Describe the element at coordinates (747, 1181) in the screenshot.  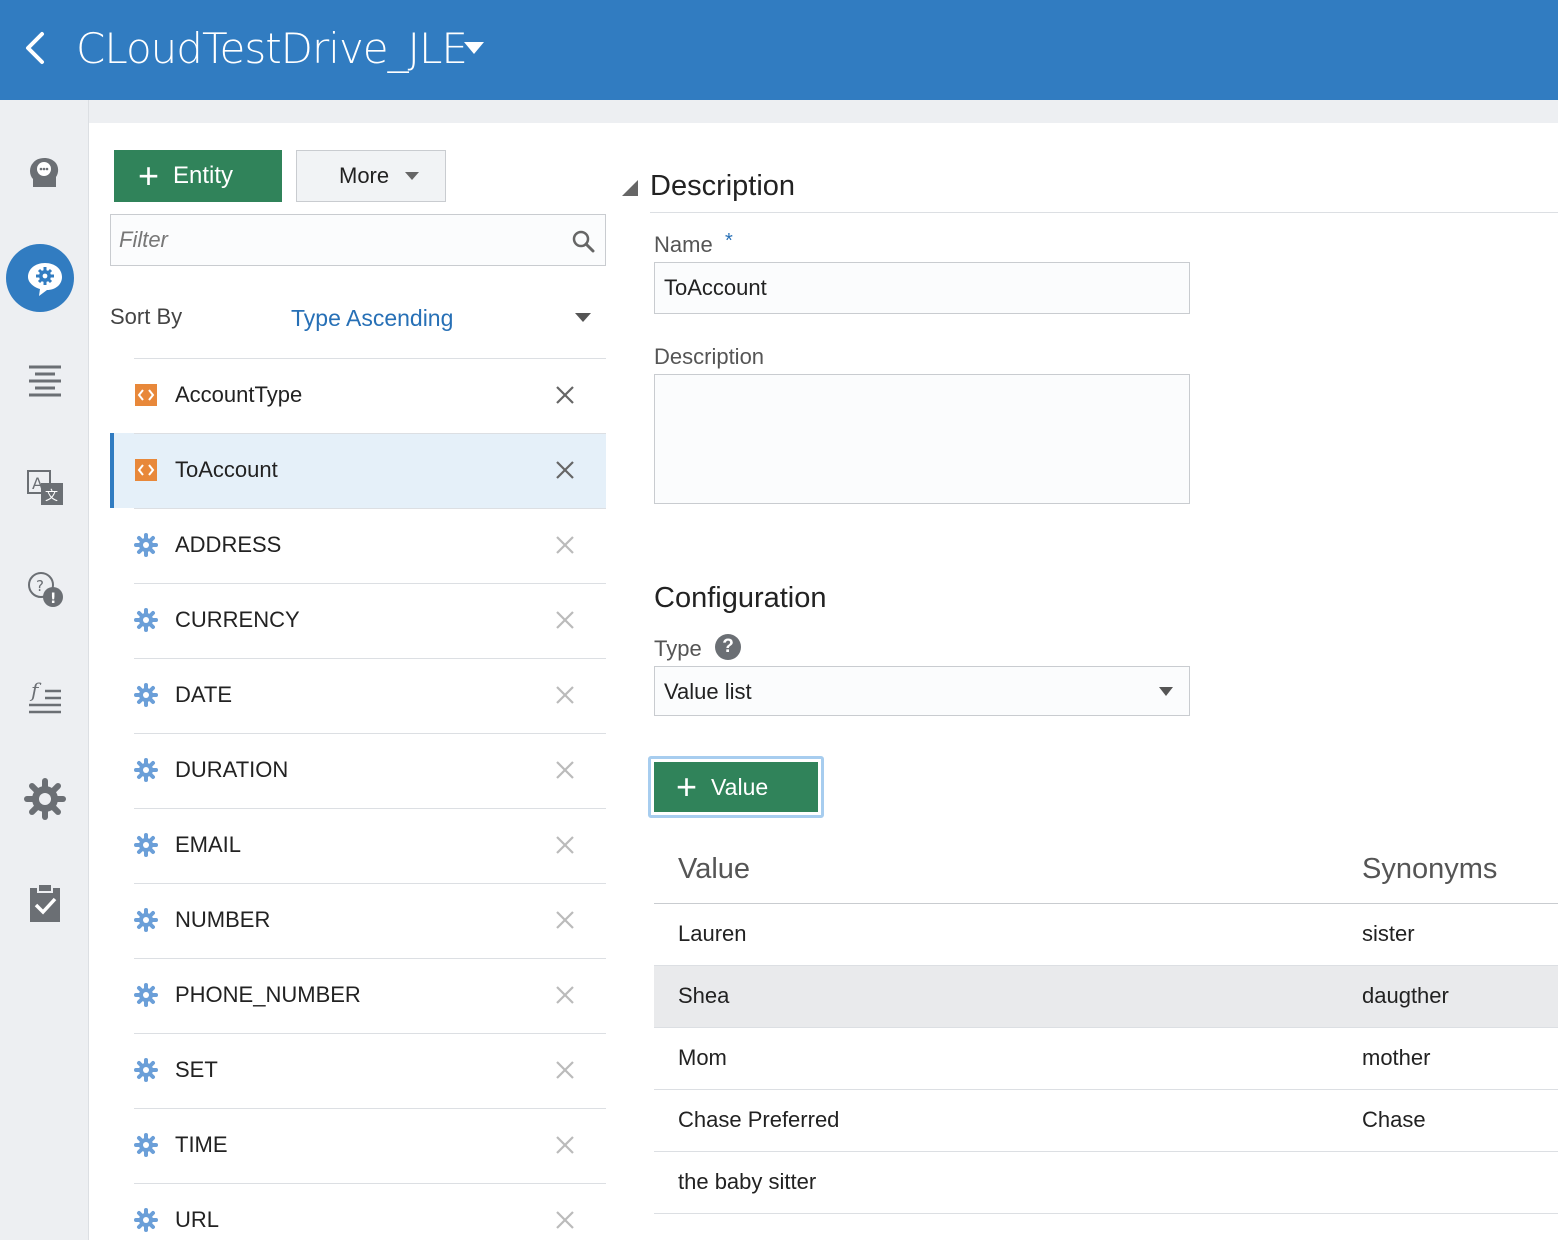
I see `value-cell: the baby sitter` at that location.